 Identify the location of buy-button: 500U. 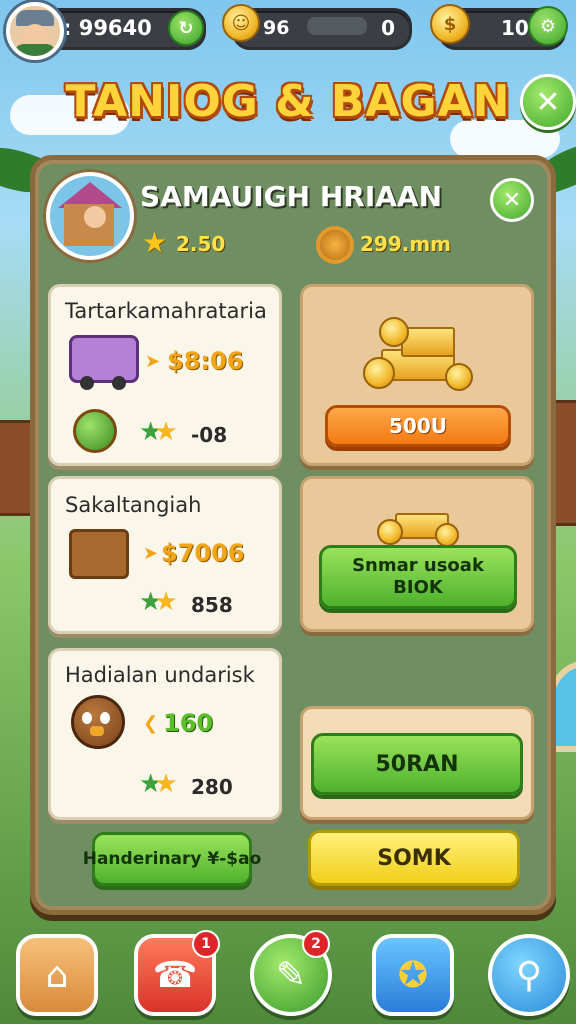
(418, 426).